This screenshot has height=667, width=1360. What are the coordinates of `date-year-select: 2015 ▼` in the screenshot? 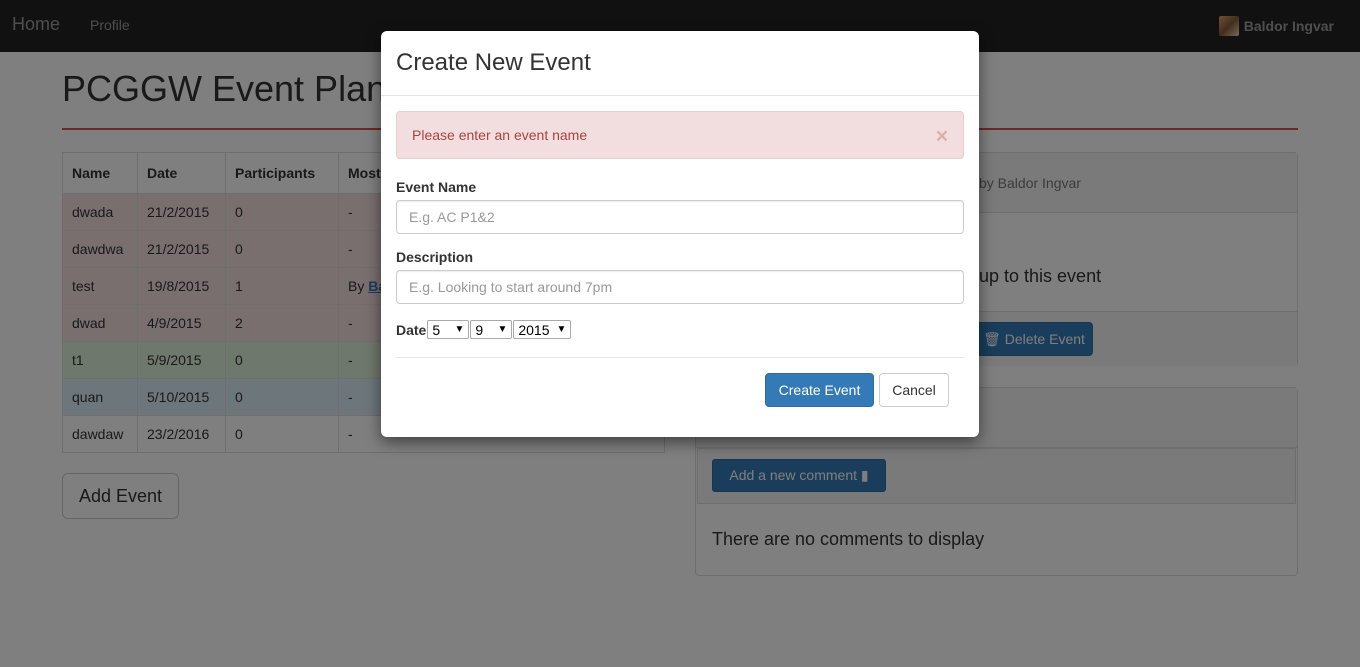 It's located at (542, 329).